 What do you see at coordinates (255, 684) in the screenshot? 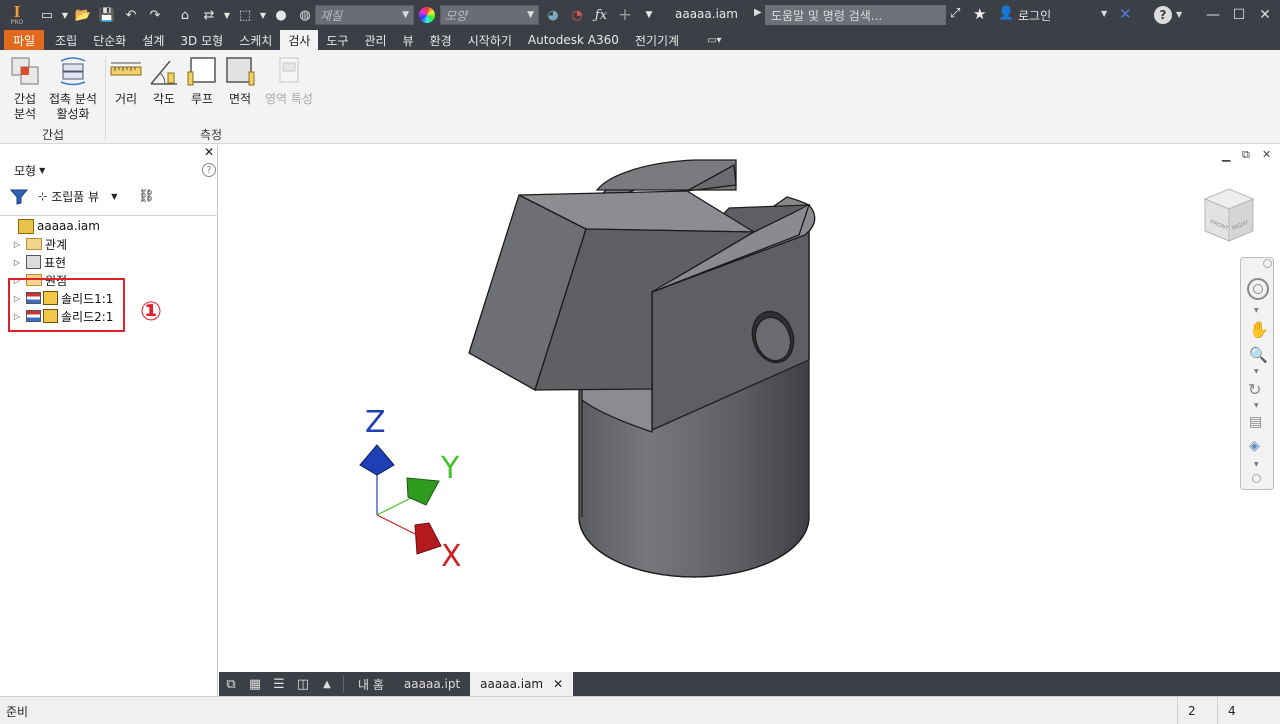
I see `tile-grid-icon: ▦` at bounding box center [255, 684].